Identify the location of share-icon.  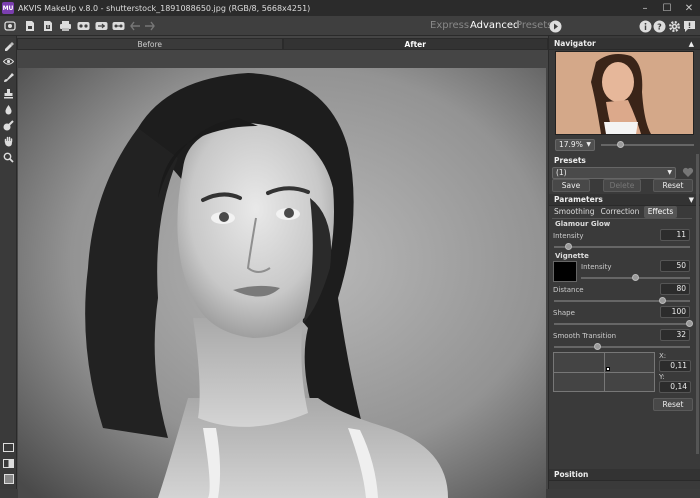
(101, 26).